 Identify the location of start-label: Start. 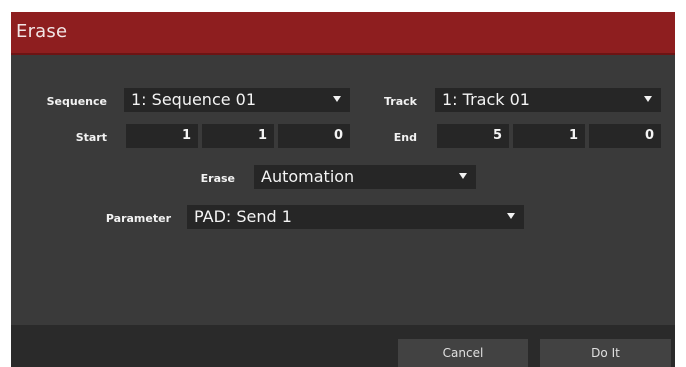
(91, 137).